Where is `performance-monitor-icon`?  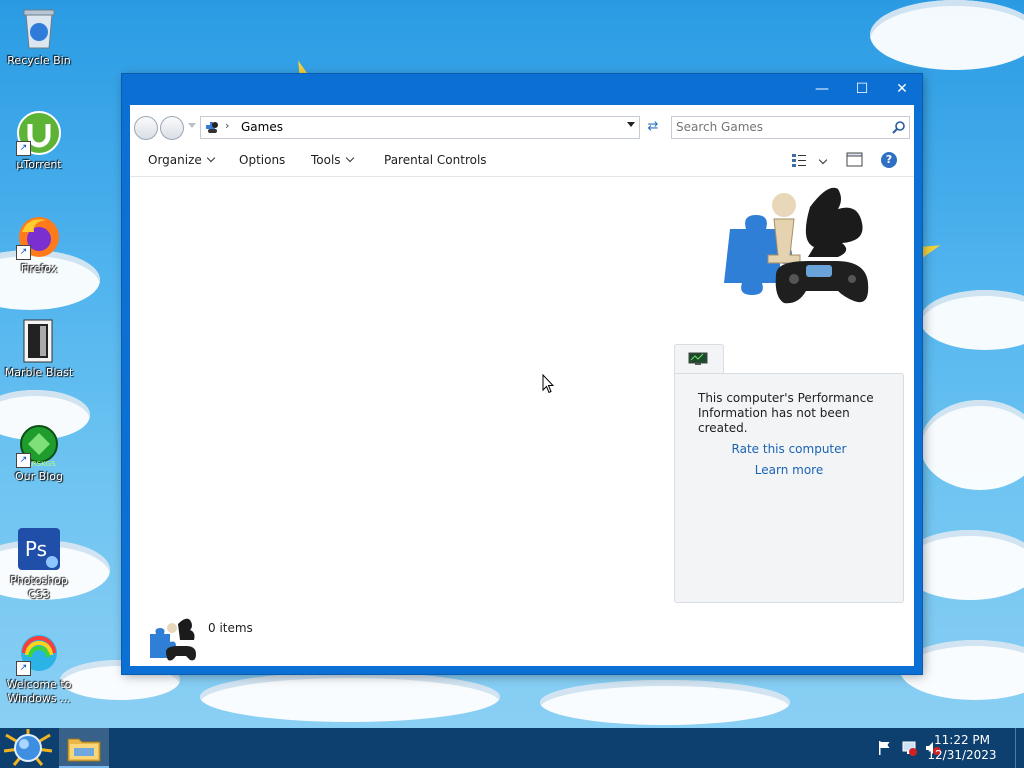 performance-monitor-icon is located at coordinates (698, 358).